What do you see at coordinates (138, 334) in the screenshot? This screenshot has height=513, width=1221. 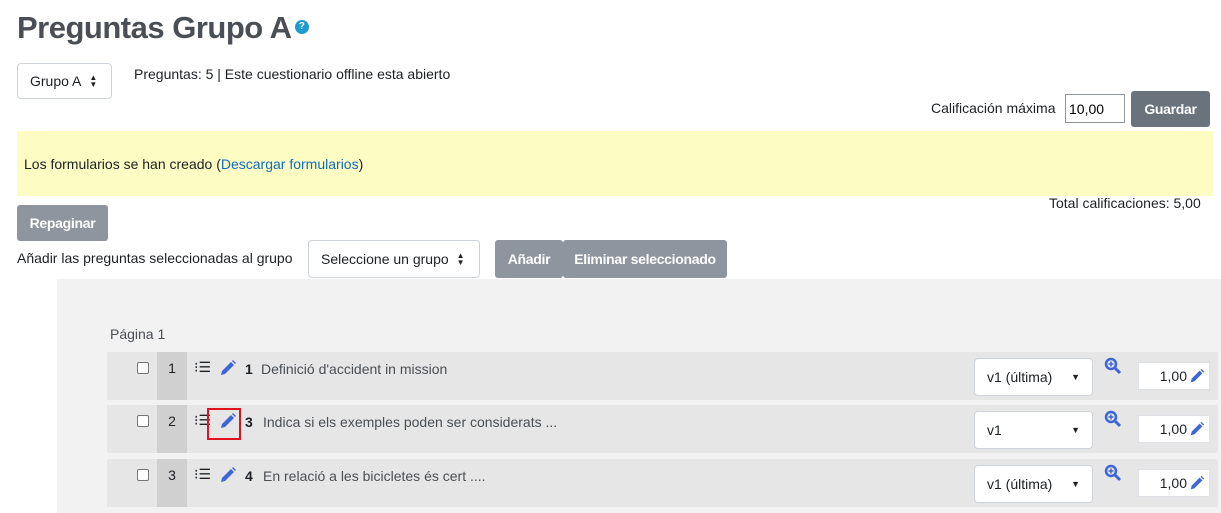 I see `page-heading: Página 1` at bounding box center [138, 334].